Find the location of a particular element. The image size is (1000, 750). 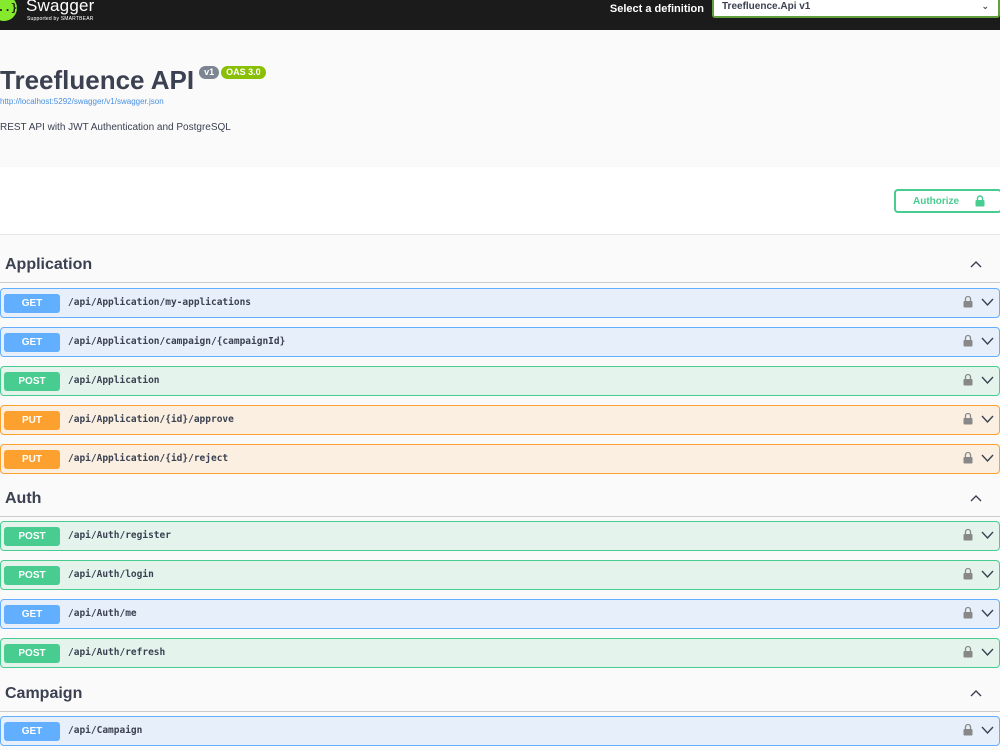

operation-path: /api/Application/{id}/approve is located at coordinates (151, 419).